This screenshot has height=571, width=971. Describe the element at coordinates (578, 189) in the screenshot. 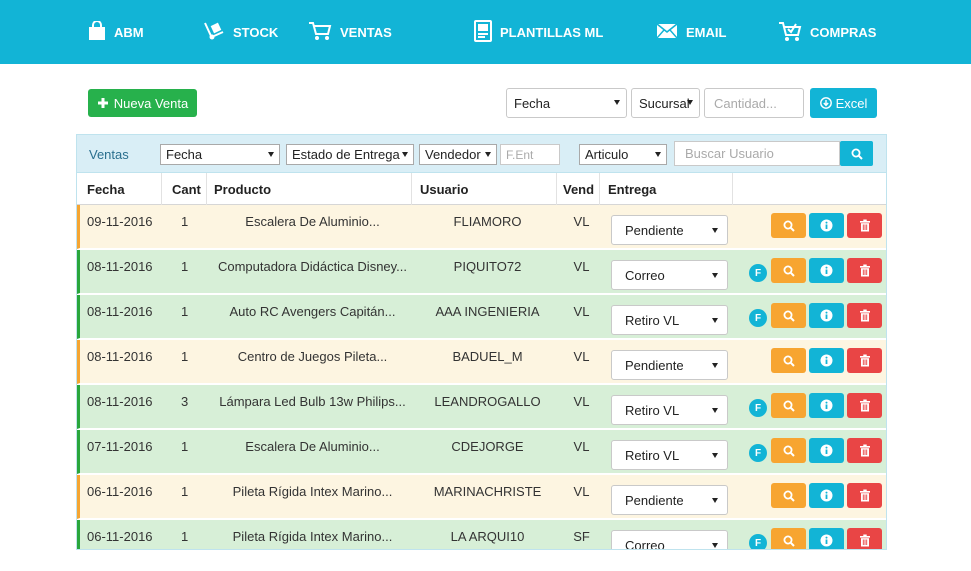

I see `col-vend: Vend` at that location.